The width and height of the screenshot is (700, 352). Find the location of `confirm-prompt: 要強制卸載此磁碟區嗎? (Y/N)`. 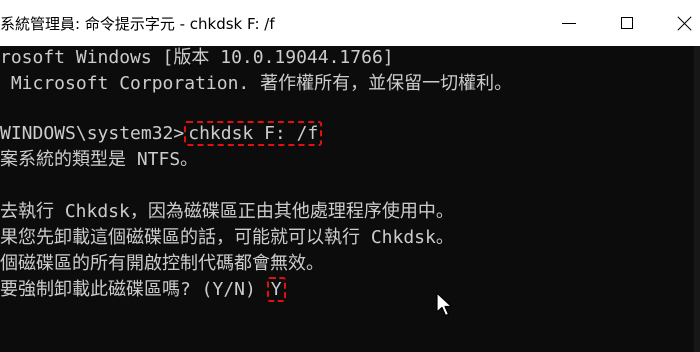

confirm-prompt: 要強制卸載此磁碟區嗎? (Y/N) is located at coordinates (133, 289).